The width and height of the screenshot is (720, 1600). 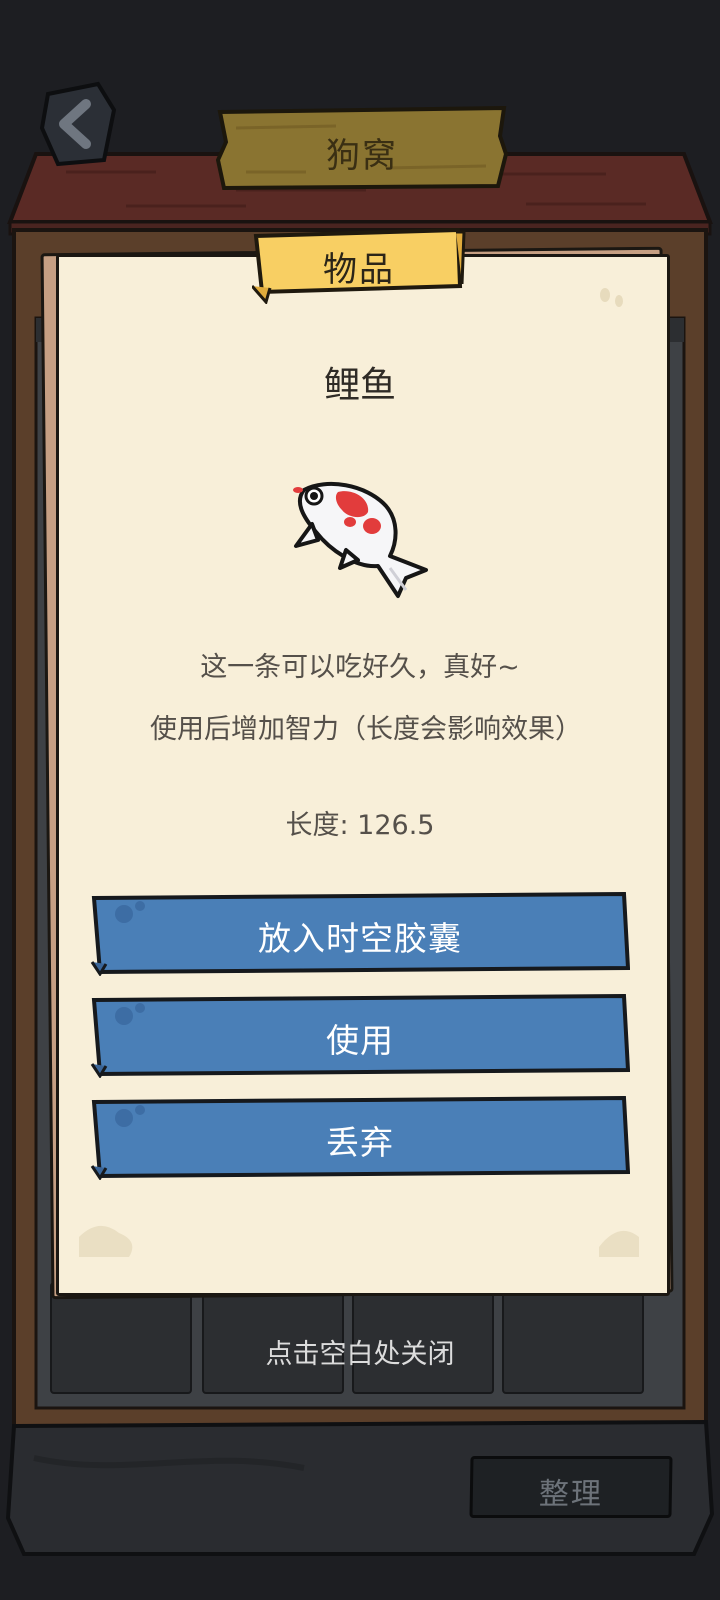 I want to click on put-in-time-capsule-button: 放入时空胶囊, so click(x=360, y=934).